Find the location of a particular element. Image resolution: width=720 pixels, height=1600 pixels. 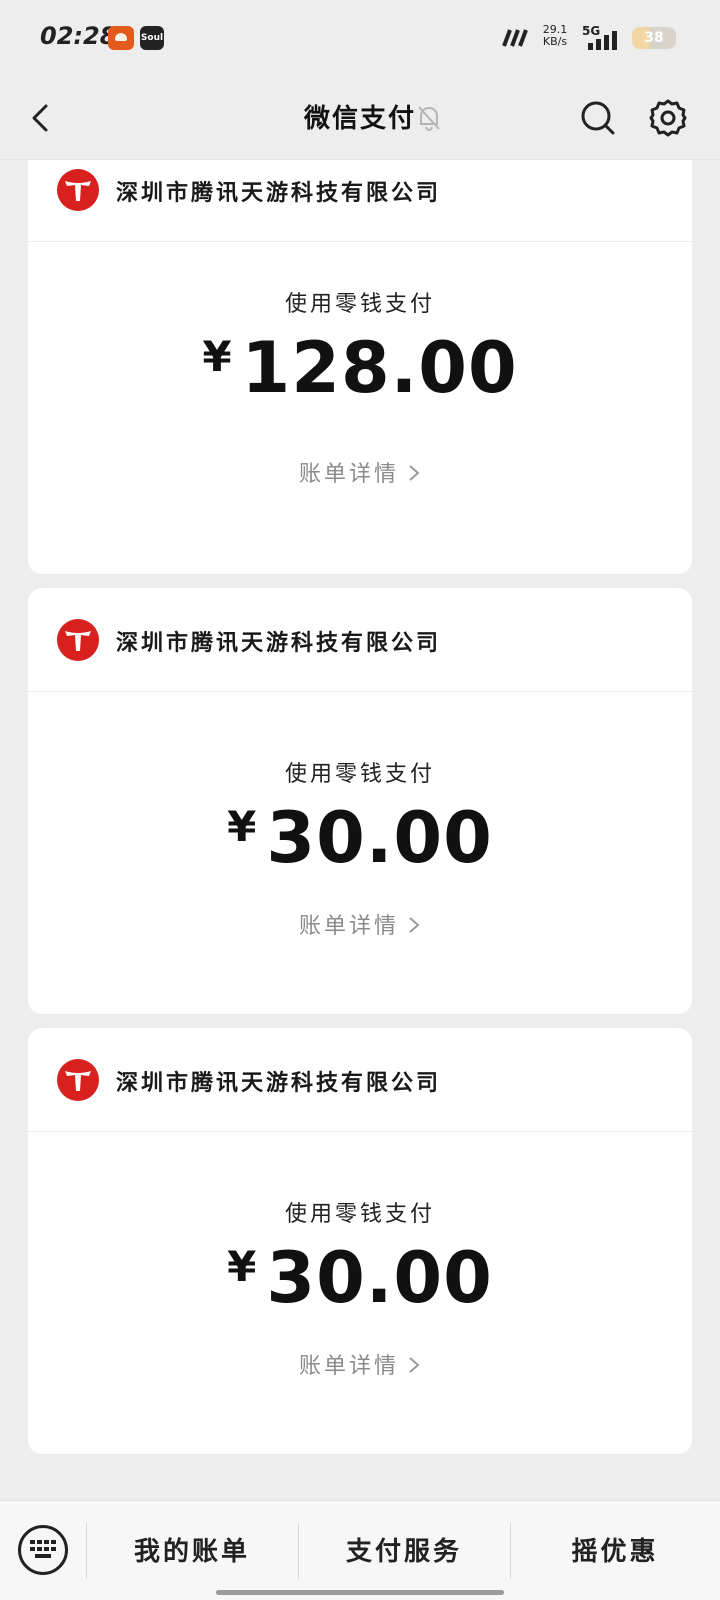

nav-bar: 微信支付 is located at coordinates (360, 119).